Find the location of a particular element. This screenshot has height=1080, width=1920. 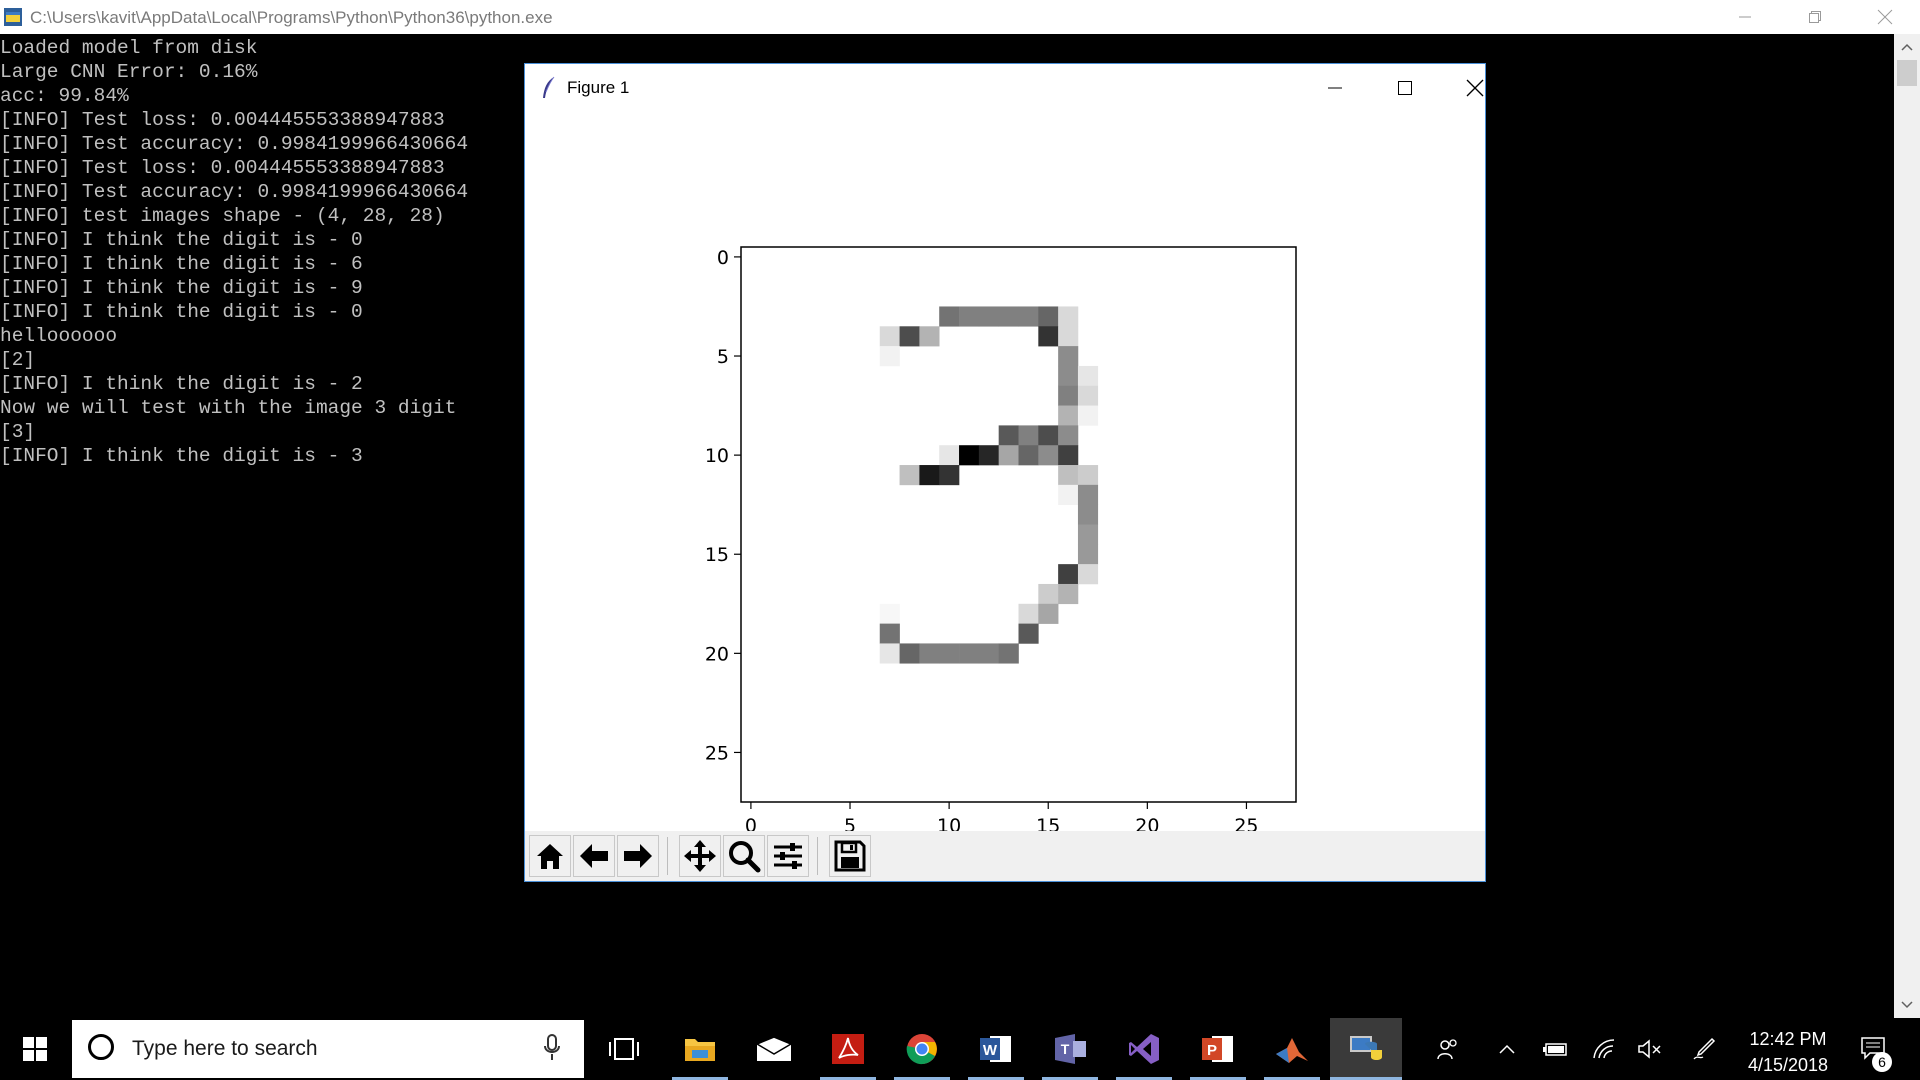

taskbar-word: W is located at coordinates (996, 1049).